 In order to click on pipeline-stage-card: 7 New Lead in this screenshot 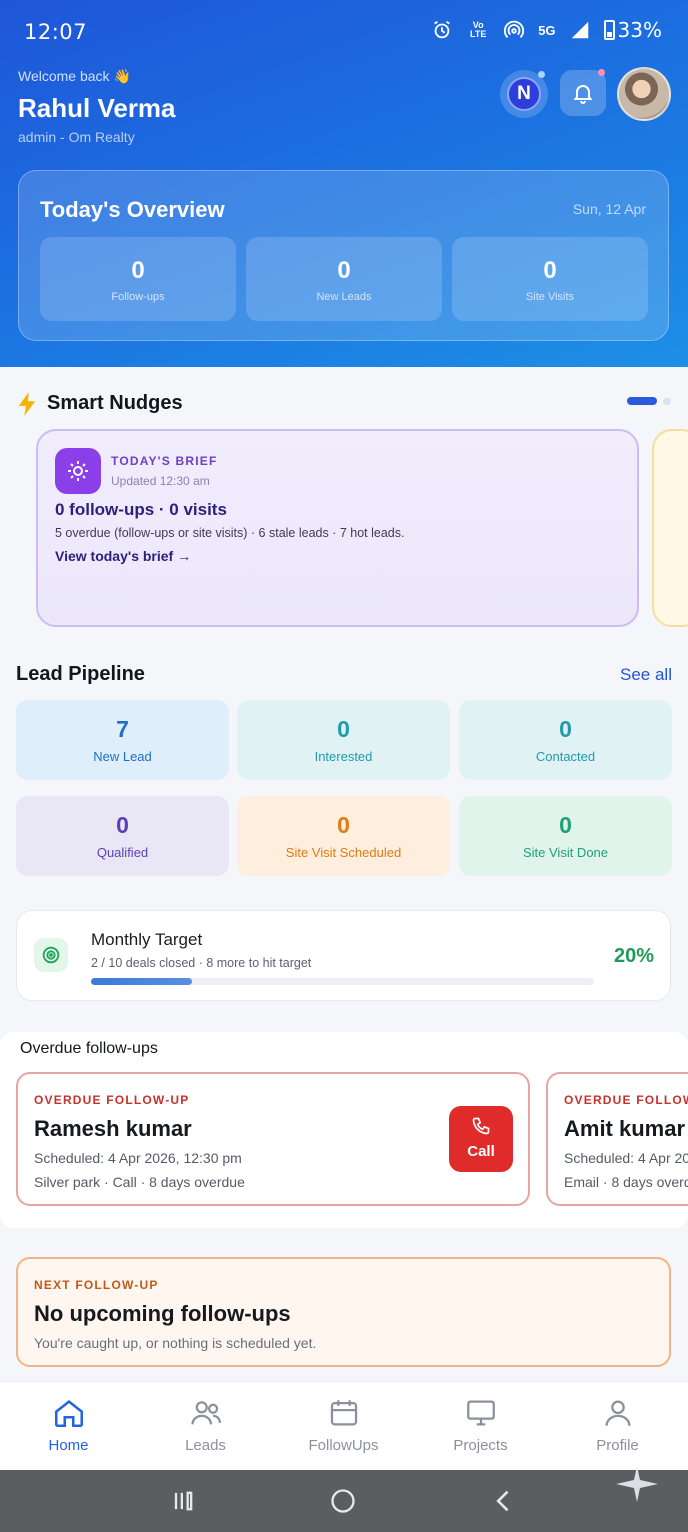, I will do `click(122, 740)`.